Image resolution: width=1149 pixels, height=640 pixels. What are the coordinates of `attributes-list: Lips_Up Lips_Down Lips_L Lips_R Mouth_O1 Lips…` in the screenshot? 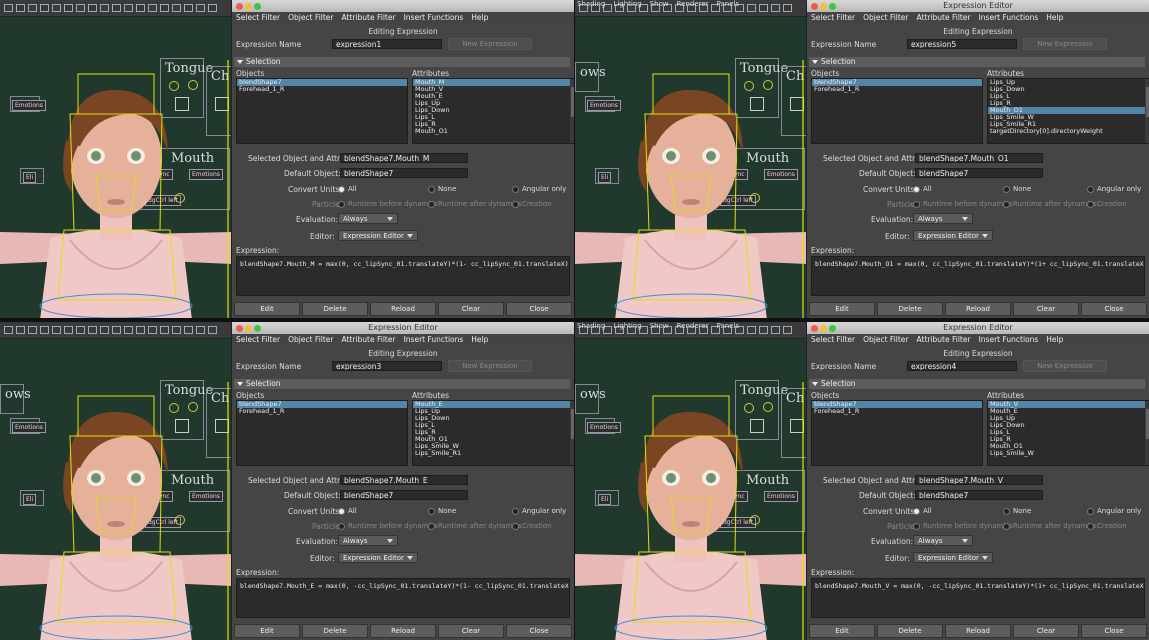 It's located at (1068, 111).